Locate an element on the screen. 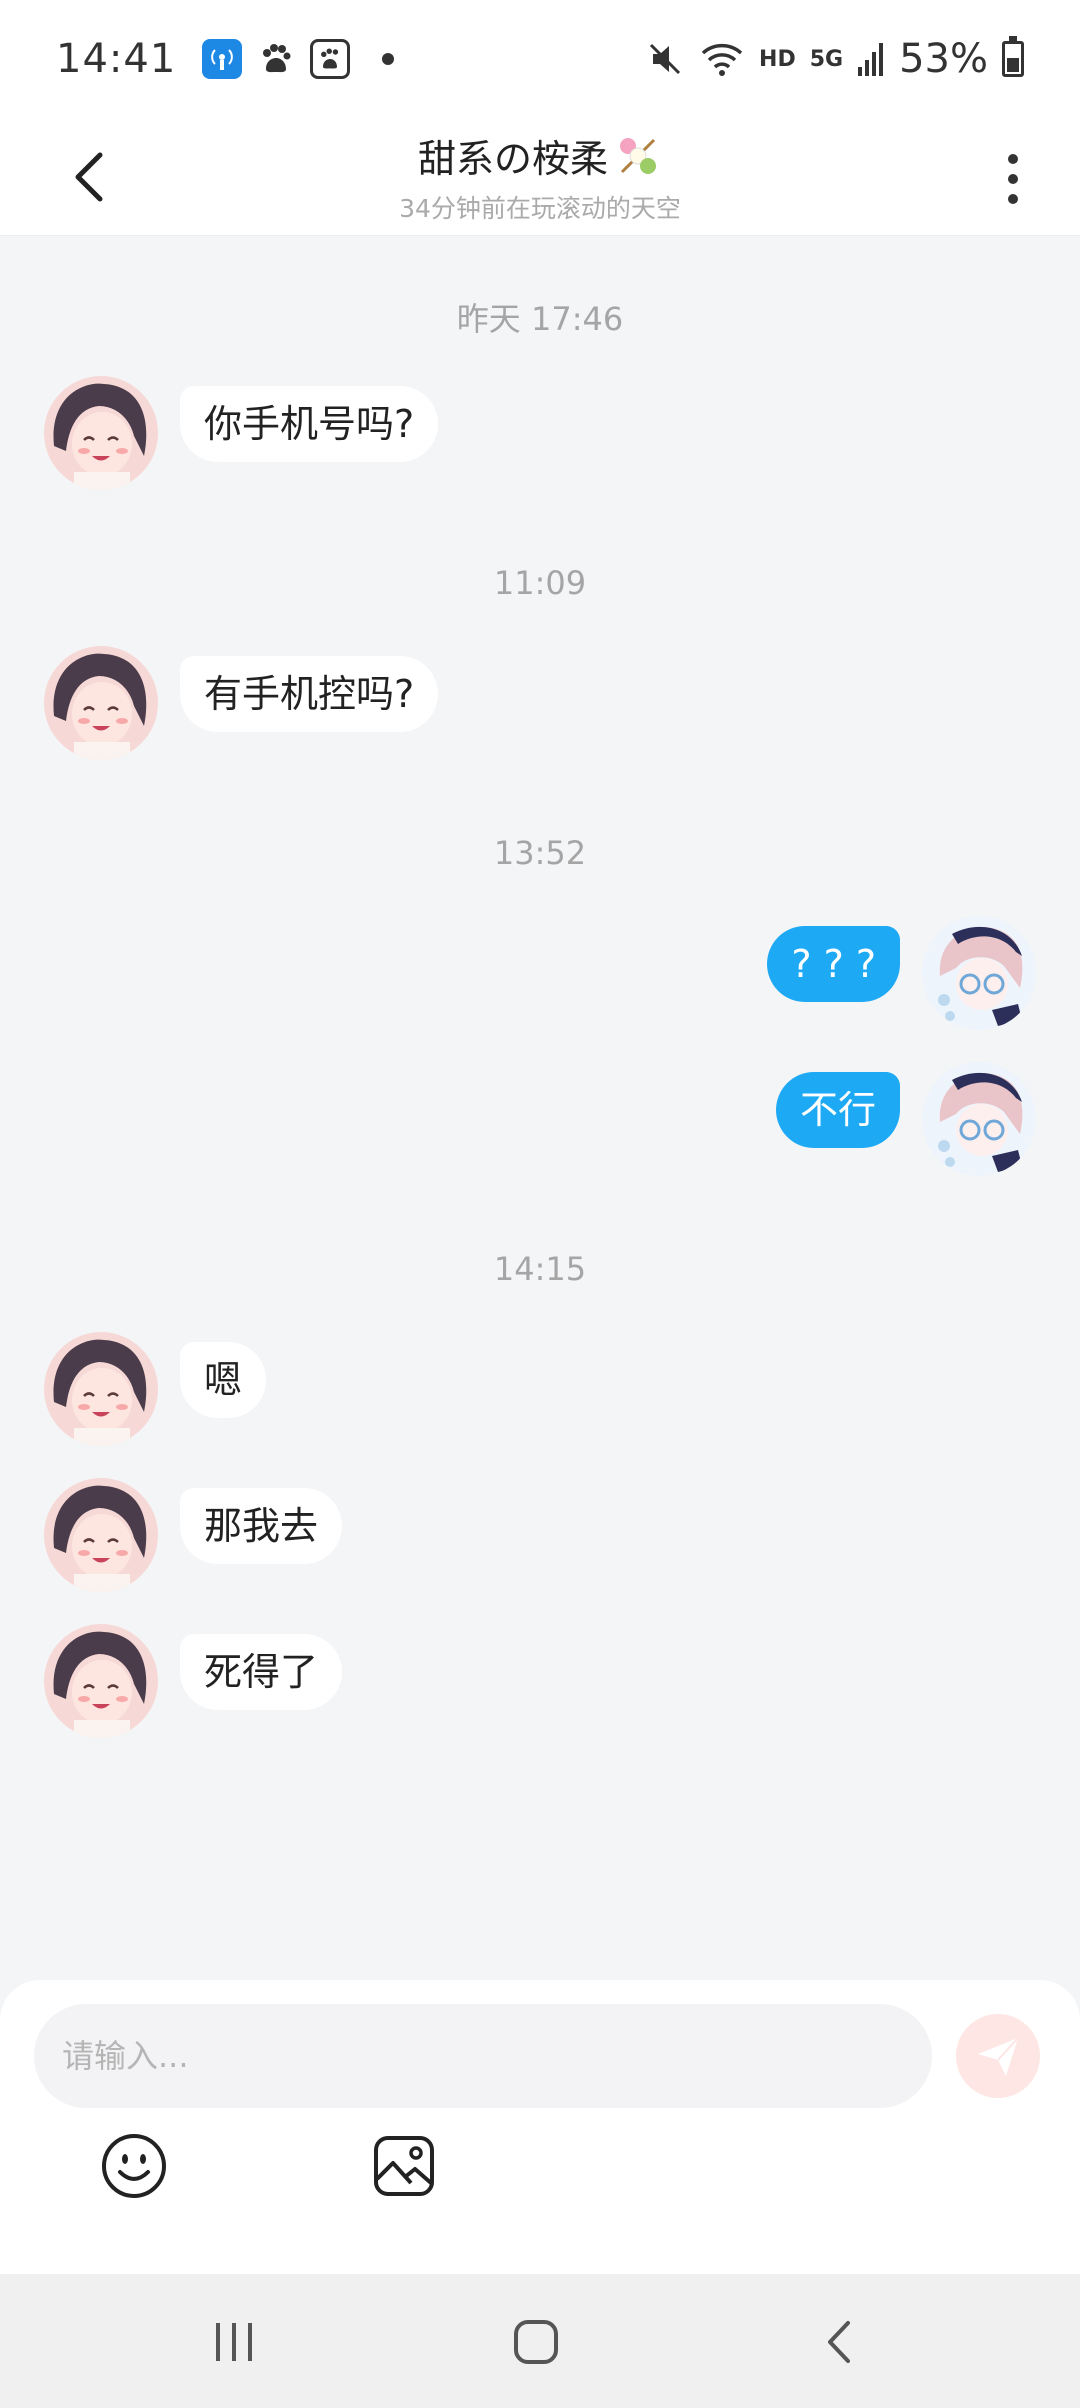 This screenshot has height=2408, width=1080. send-button is located at coordinates (998, 2056).